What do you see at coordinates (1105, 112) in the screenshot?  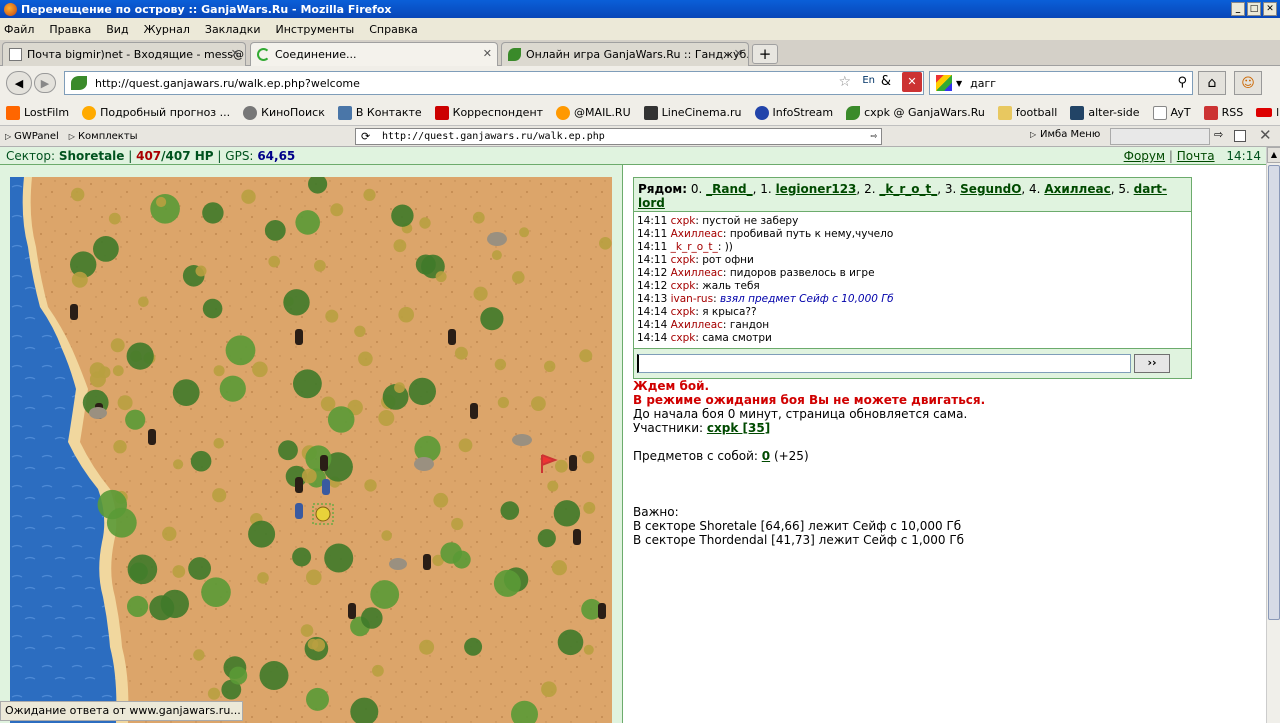 I see `bookmark-alterside: alter-side` at bounding box center [1105, 112].